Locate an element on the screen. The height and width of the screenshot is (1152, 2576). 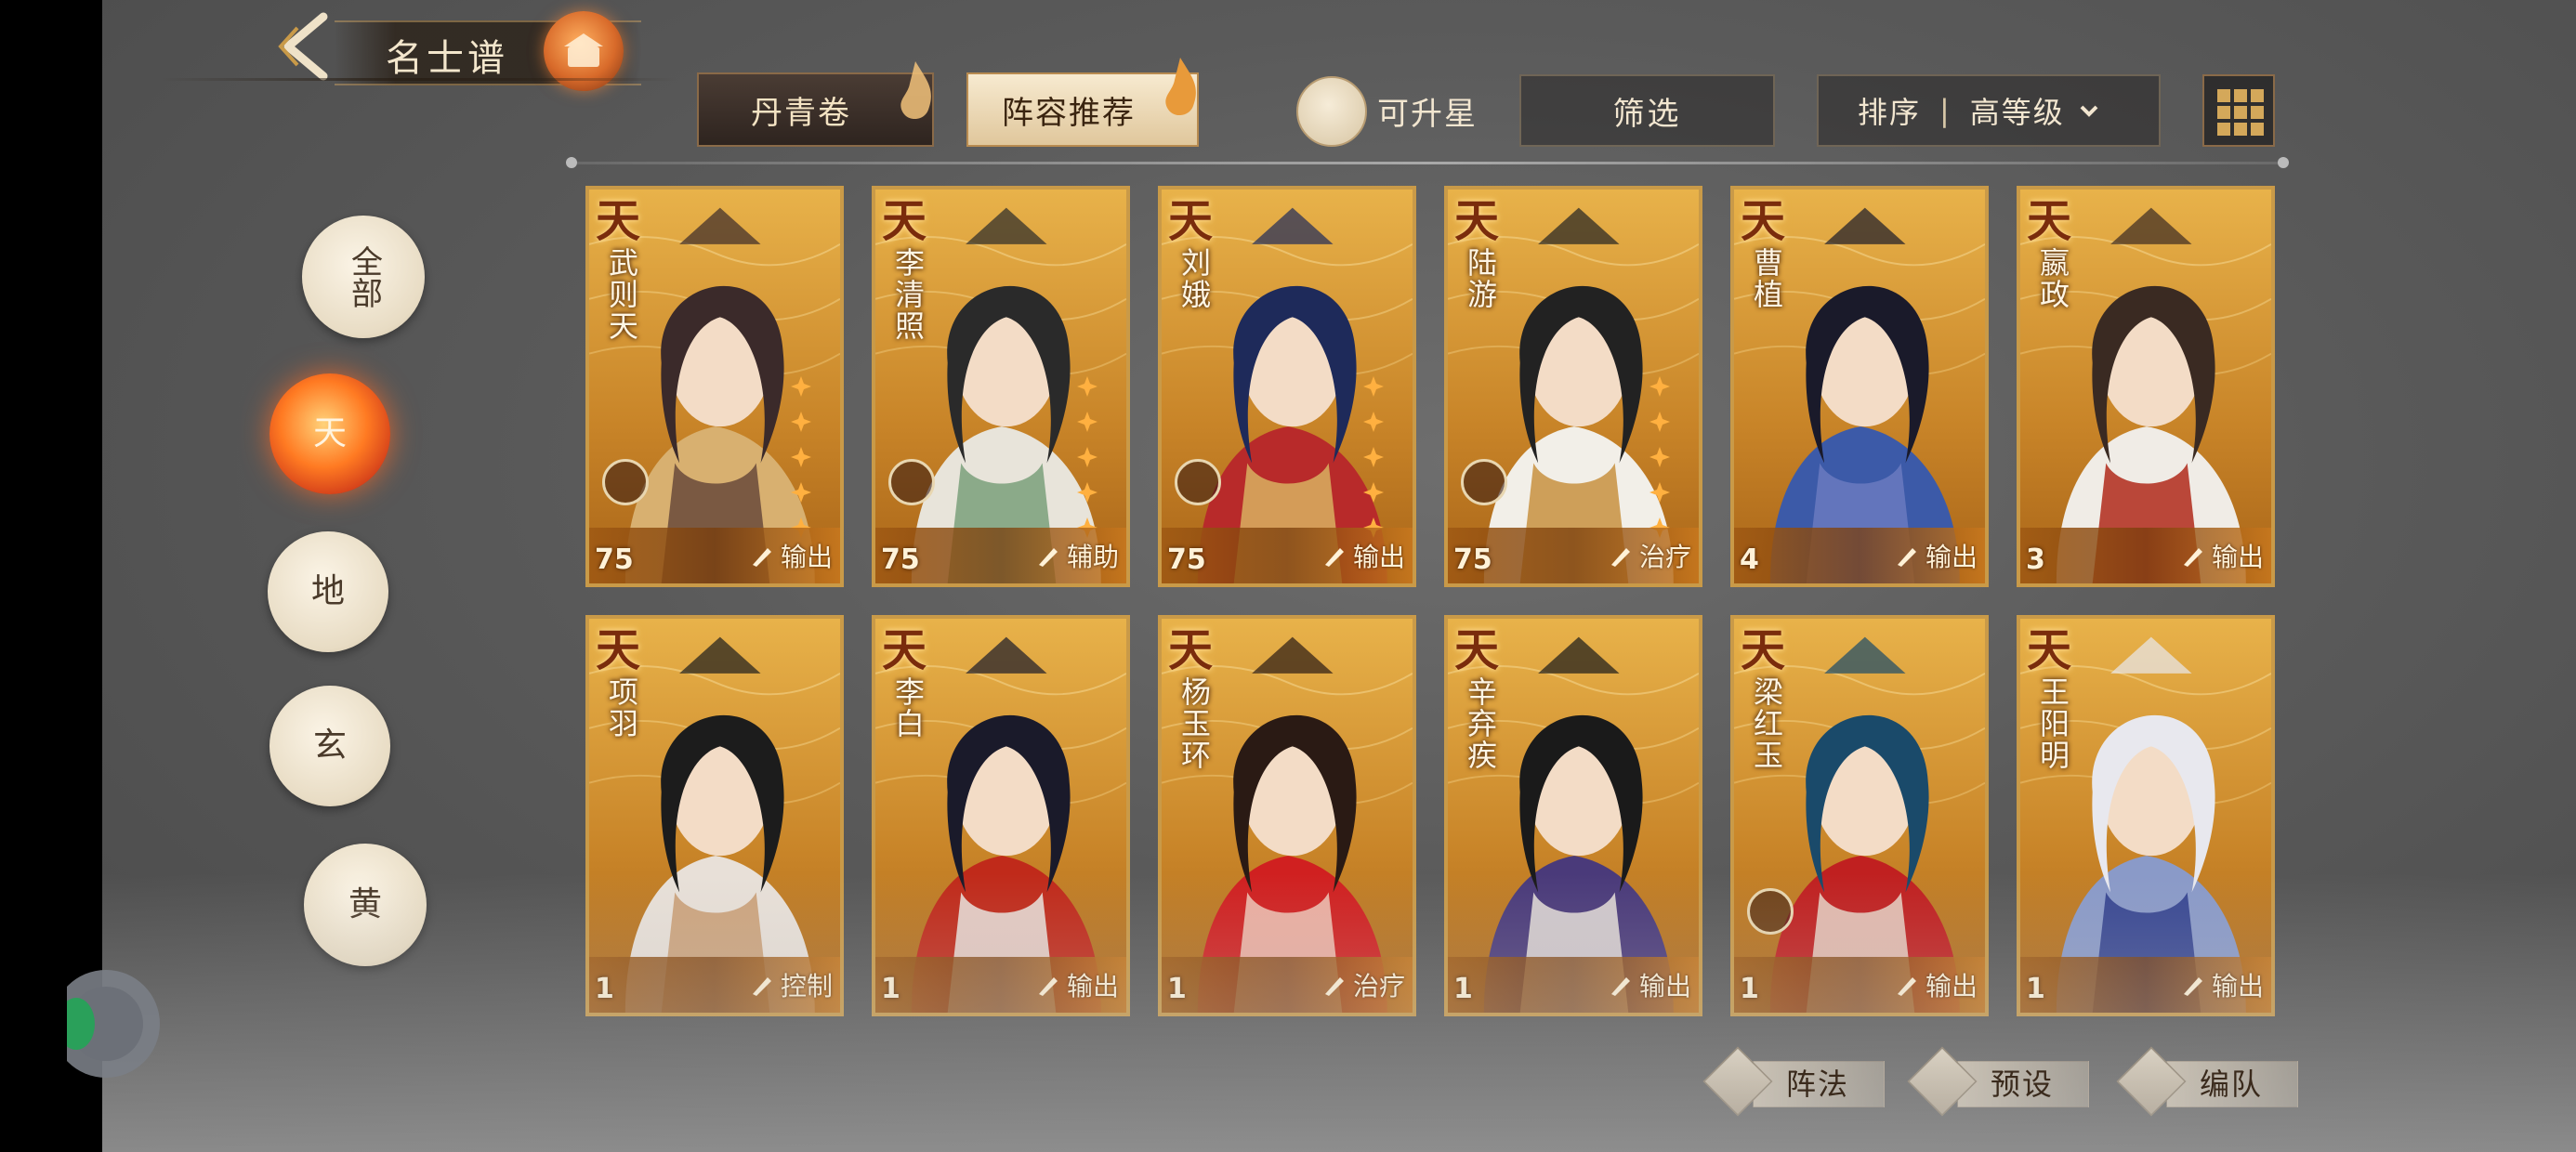
support-icon is located at coordinates (1048, 557).